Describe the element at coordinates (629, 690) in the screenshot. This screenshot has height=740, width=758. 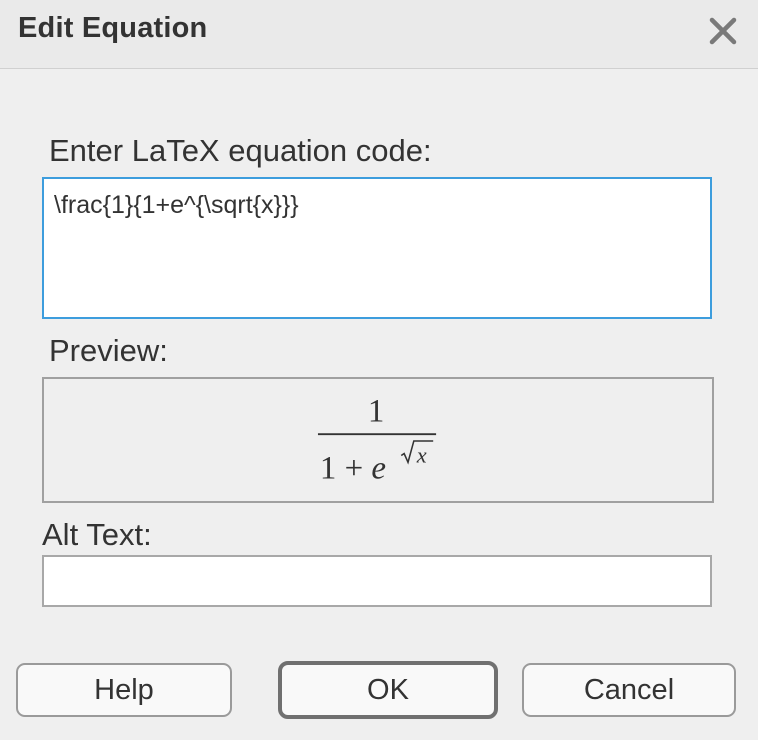
I see `cancel-button: Cancel` at that location.